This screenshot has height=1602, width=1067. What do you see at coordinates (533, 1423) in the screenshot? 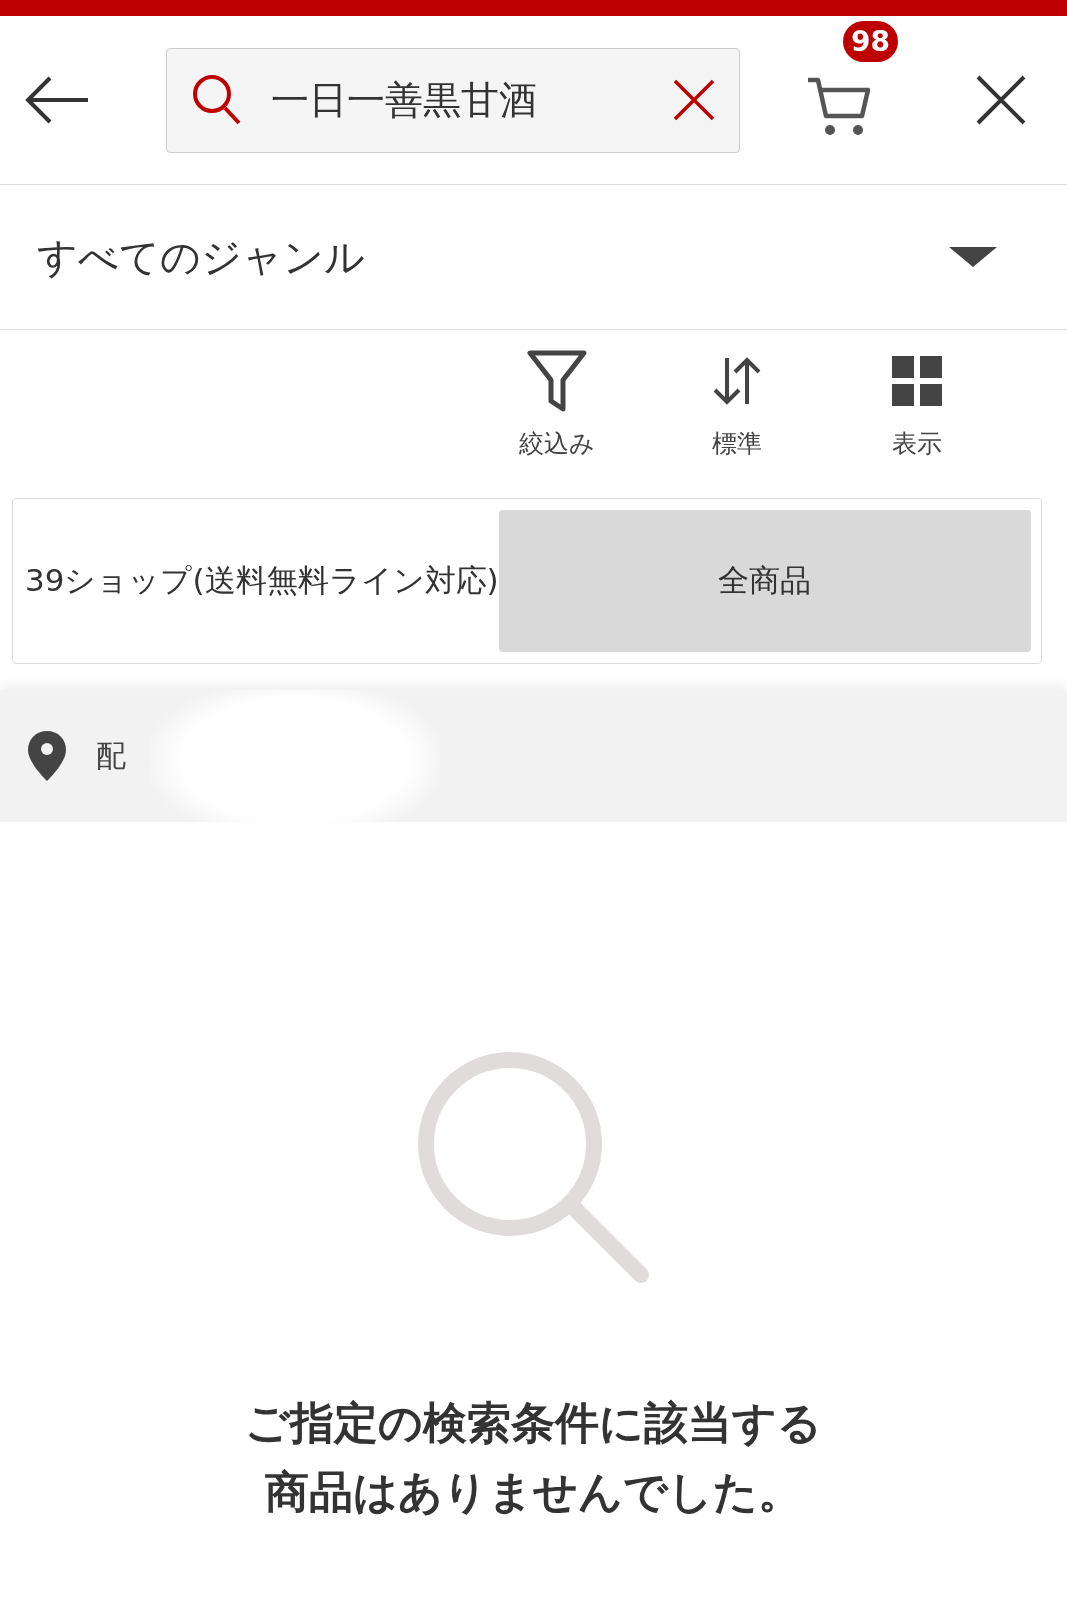
I see `no-results-message: ご指定の検索条件に該当する` at bounding box center [533, 1423].